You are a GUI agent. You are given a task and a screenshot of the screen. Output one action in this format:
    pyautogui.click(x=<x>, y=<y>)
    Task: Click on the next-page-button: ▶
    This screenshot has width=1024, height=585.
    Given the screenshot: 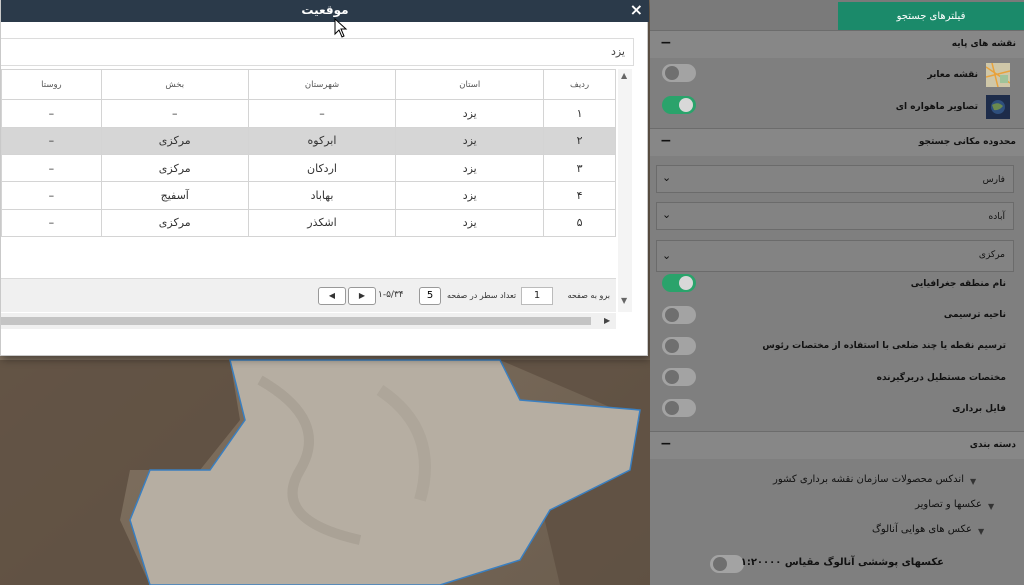 What is the action you would take?
    pyautogui.click(x=362, y=296)
    